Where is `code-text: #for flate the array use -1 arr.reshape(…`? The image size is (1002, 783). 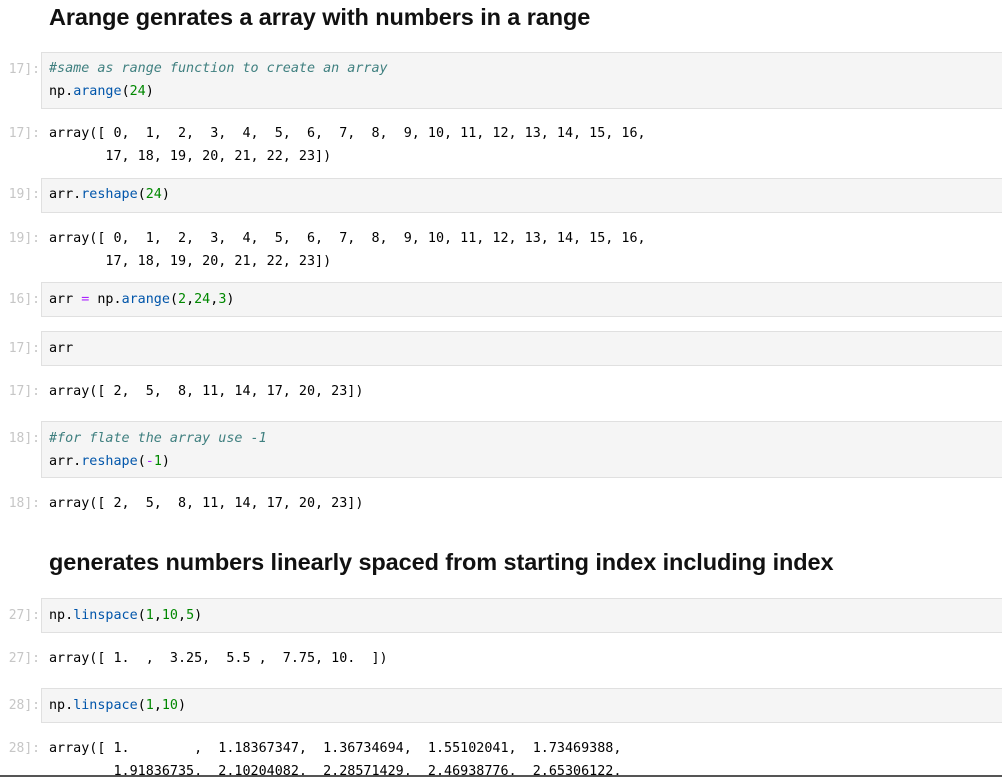
code-text: #for flate the array use -1 arr.reshape(… is located at coordinates (158, 450).